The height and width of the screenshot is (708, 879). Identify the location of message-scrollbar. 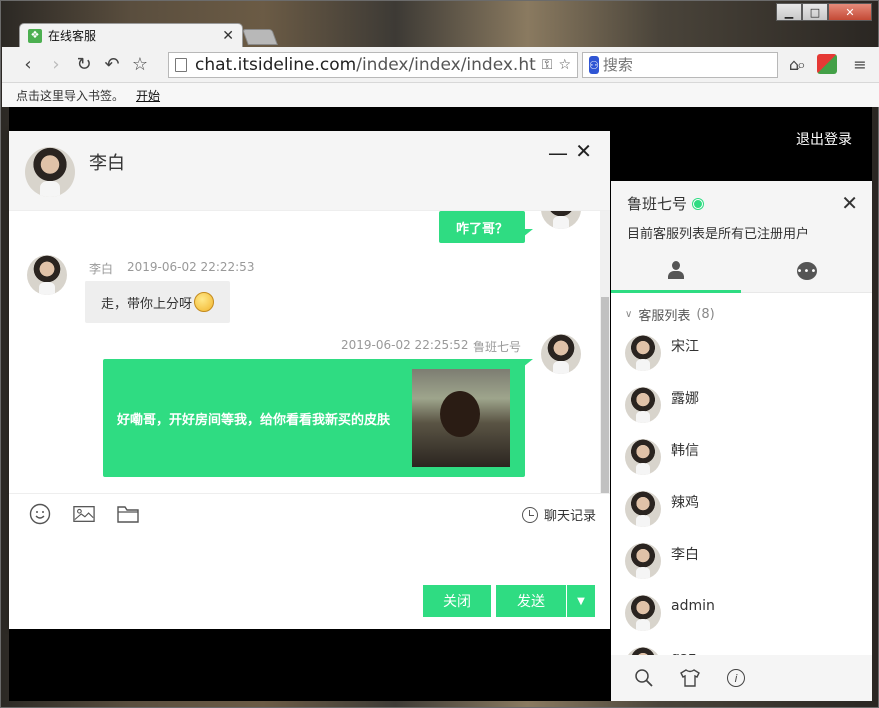
(605, 352).